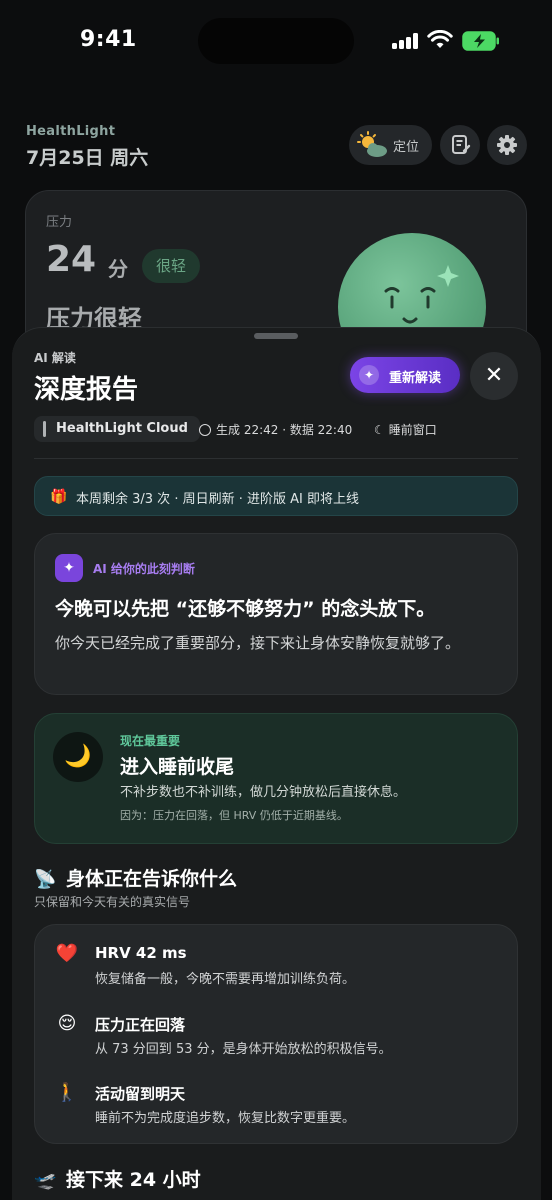 The height and width of the screenshot is (1200, 552). Describe the element at coordinates (118, 269) in the screenshot. I see `stress-unit: 分` at that location.